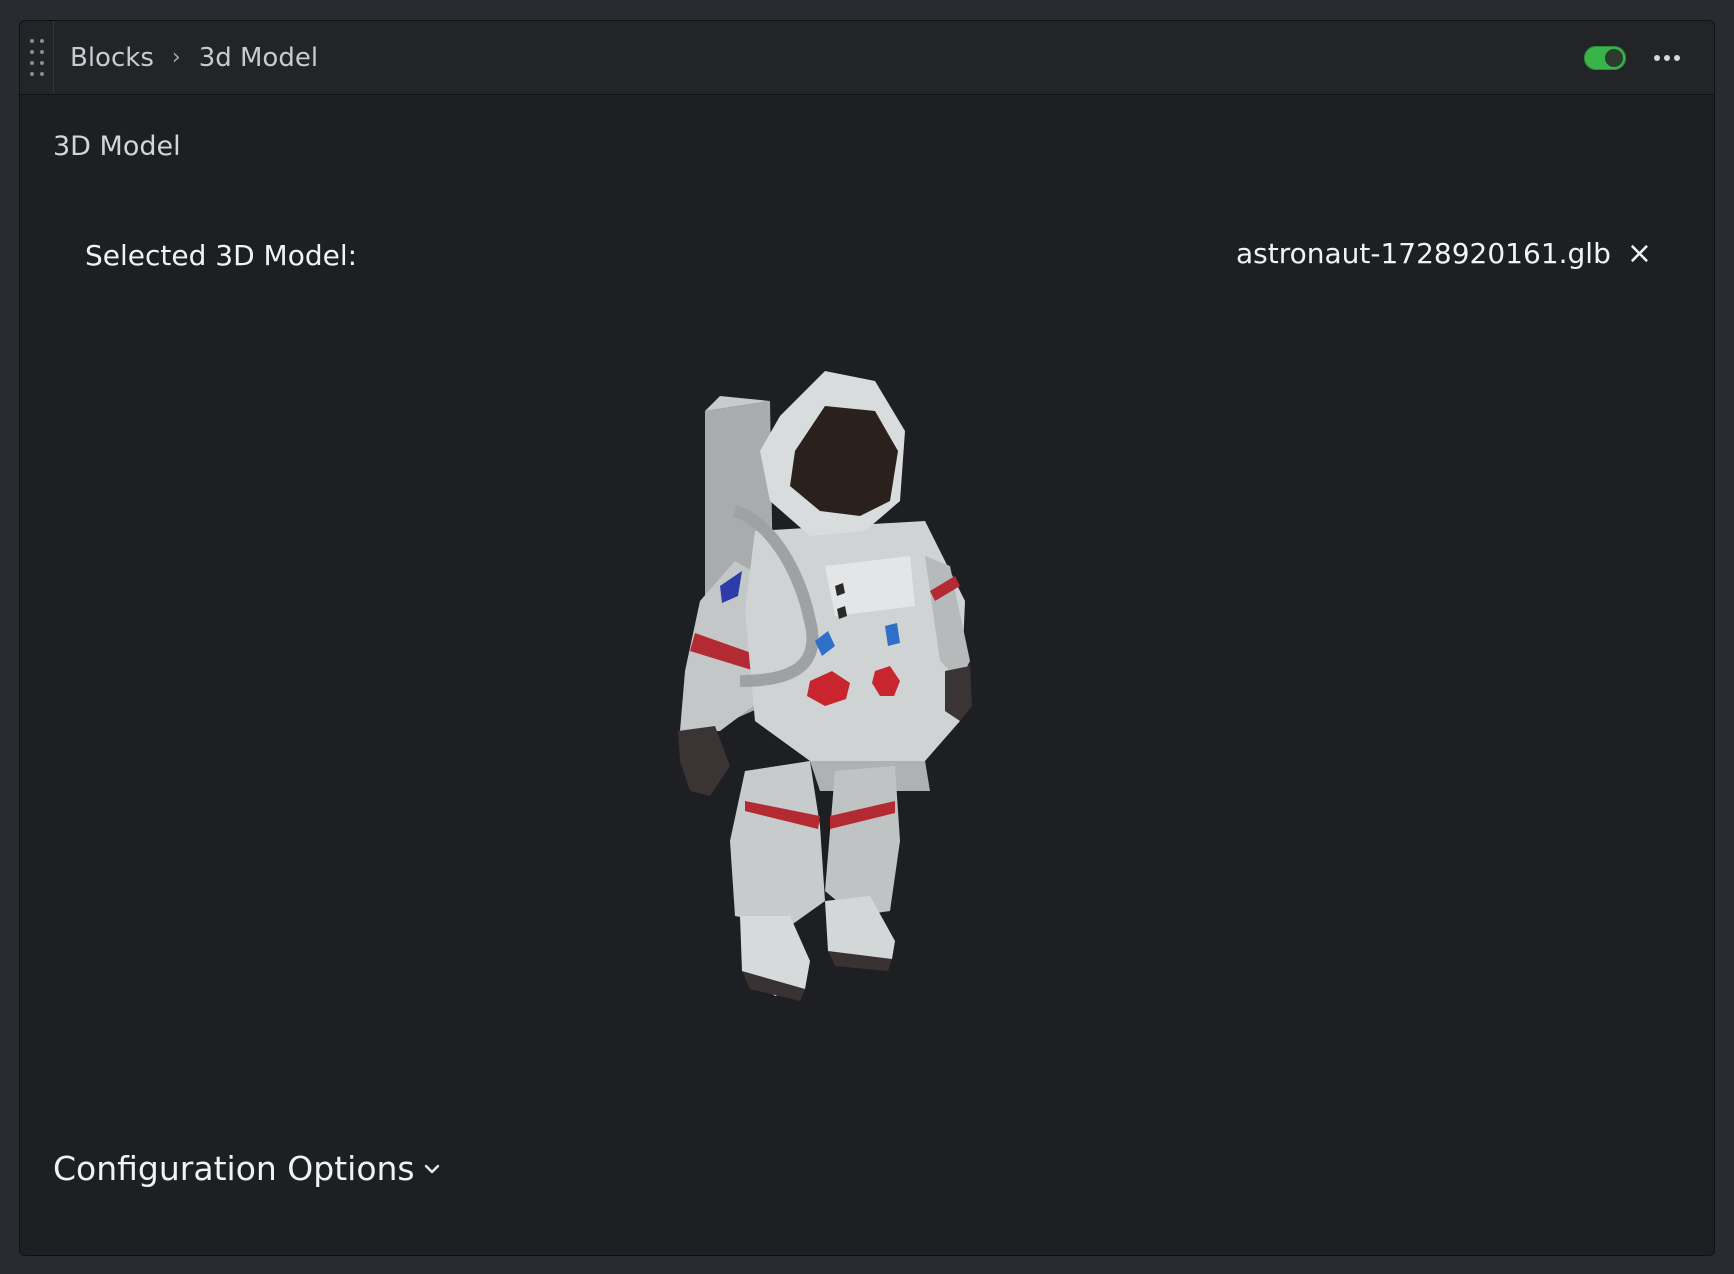 The height and width of the screenshot is (1274, 1734). Describe the element at coordinates (1423, 253) in the screenshot. I see `file-name: astronaut-1728920161.glb` at that location.